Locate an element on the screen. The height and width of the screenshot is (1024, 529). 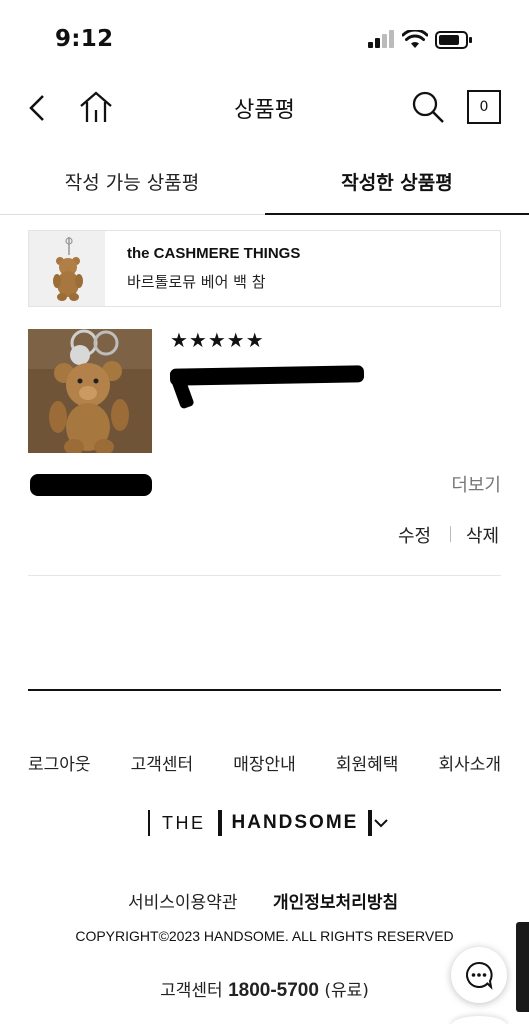
review-divider is located at coordinates (264, 575).